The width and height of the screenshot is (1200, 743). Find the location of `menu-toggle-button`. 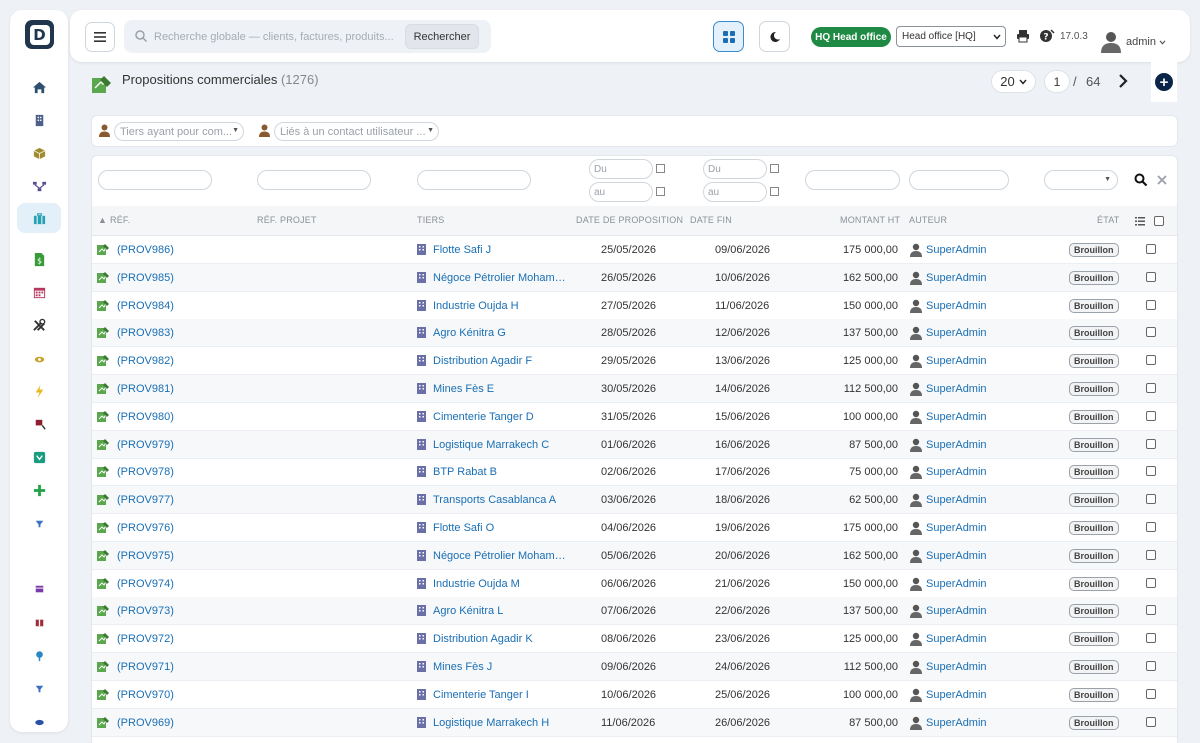

menu-toggle-button is located at coordinates (100, 37).